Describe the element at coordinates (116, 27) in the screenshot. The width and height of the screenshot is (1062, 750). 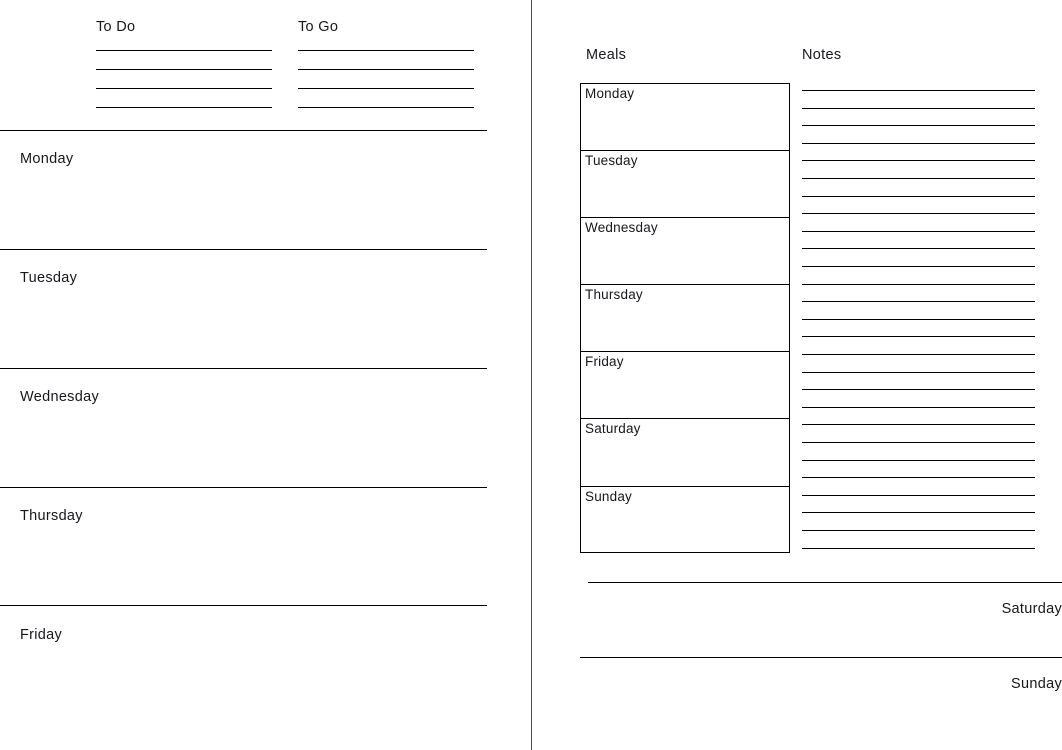
I see `todo-heading: To Do` at that location.